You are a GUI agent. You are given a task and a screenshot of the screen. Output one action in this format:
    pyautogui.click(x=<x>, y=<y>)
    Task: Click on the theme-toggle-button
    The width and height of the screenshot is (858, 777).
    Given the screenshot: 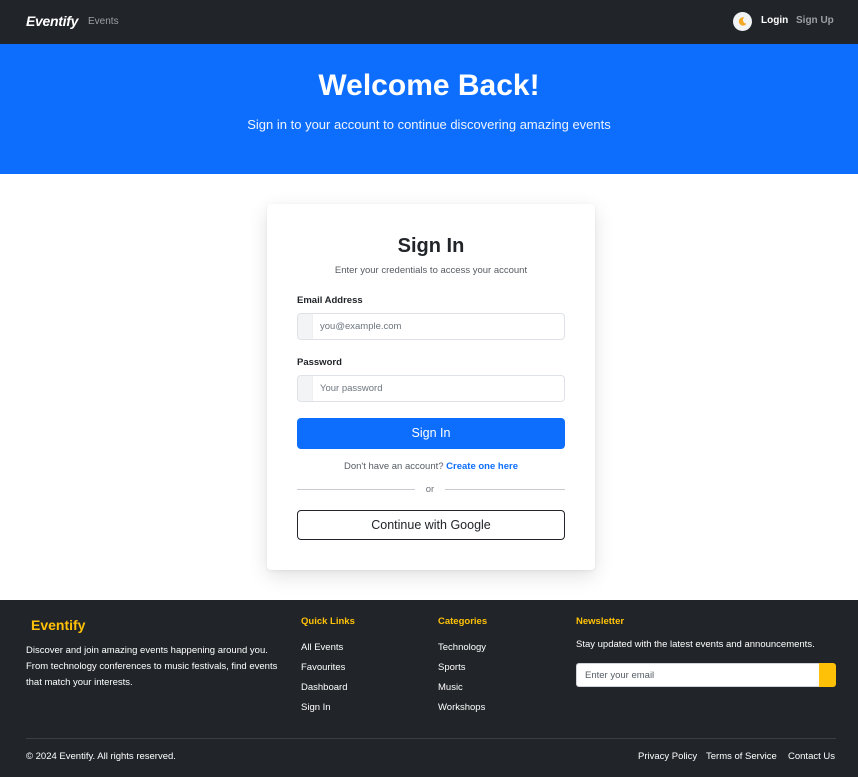 What is the action you would take?
    pyautogui.click(x=742, y=21)
    